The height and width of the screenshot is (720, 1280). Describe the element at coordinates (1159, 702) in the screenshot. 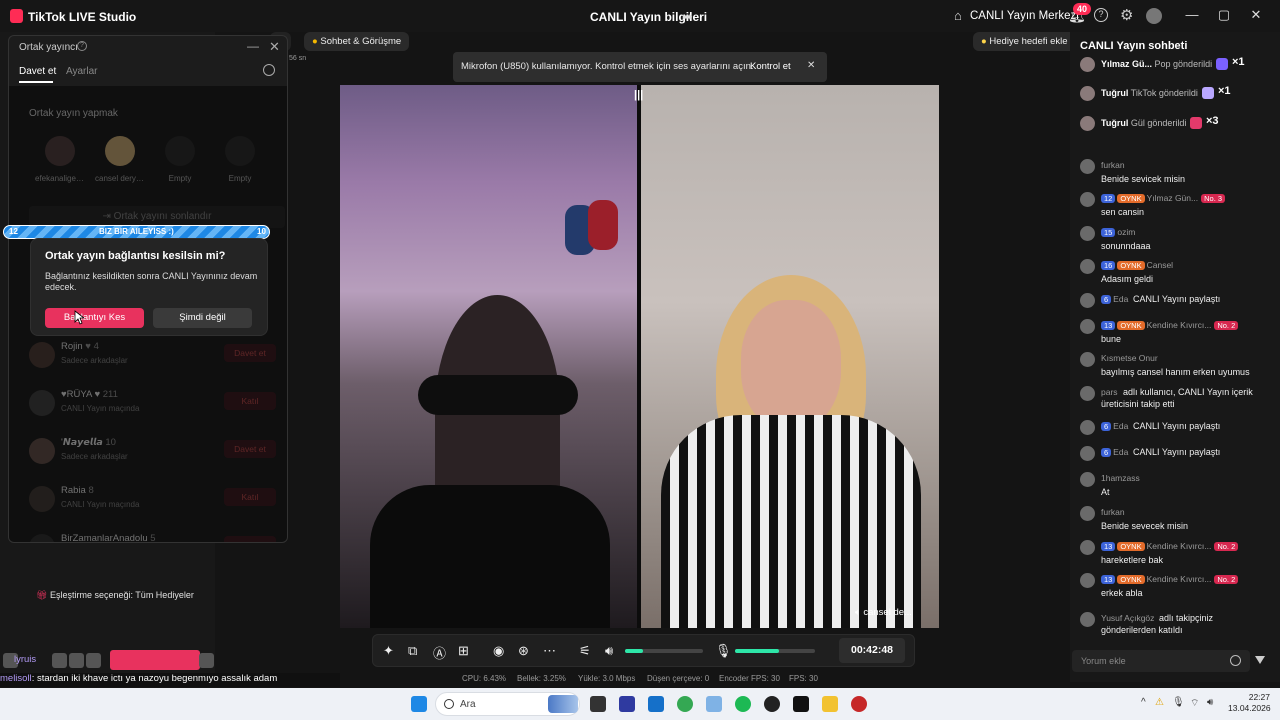

I see `warning-icon: ⚠` at that location.